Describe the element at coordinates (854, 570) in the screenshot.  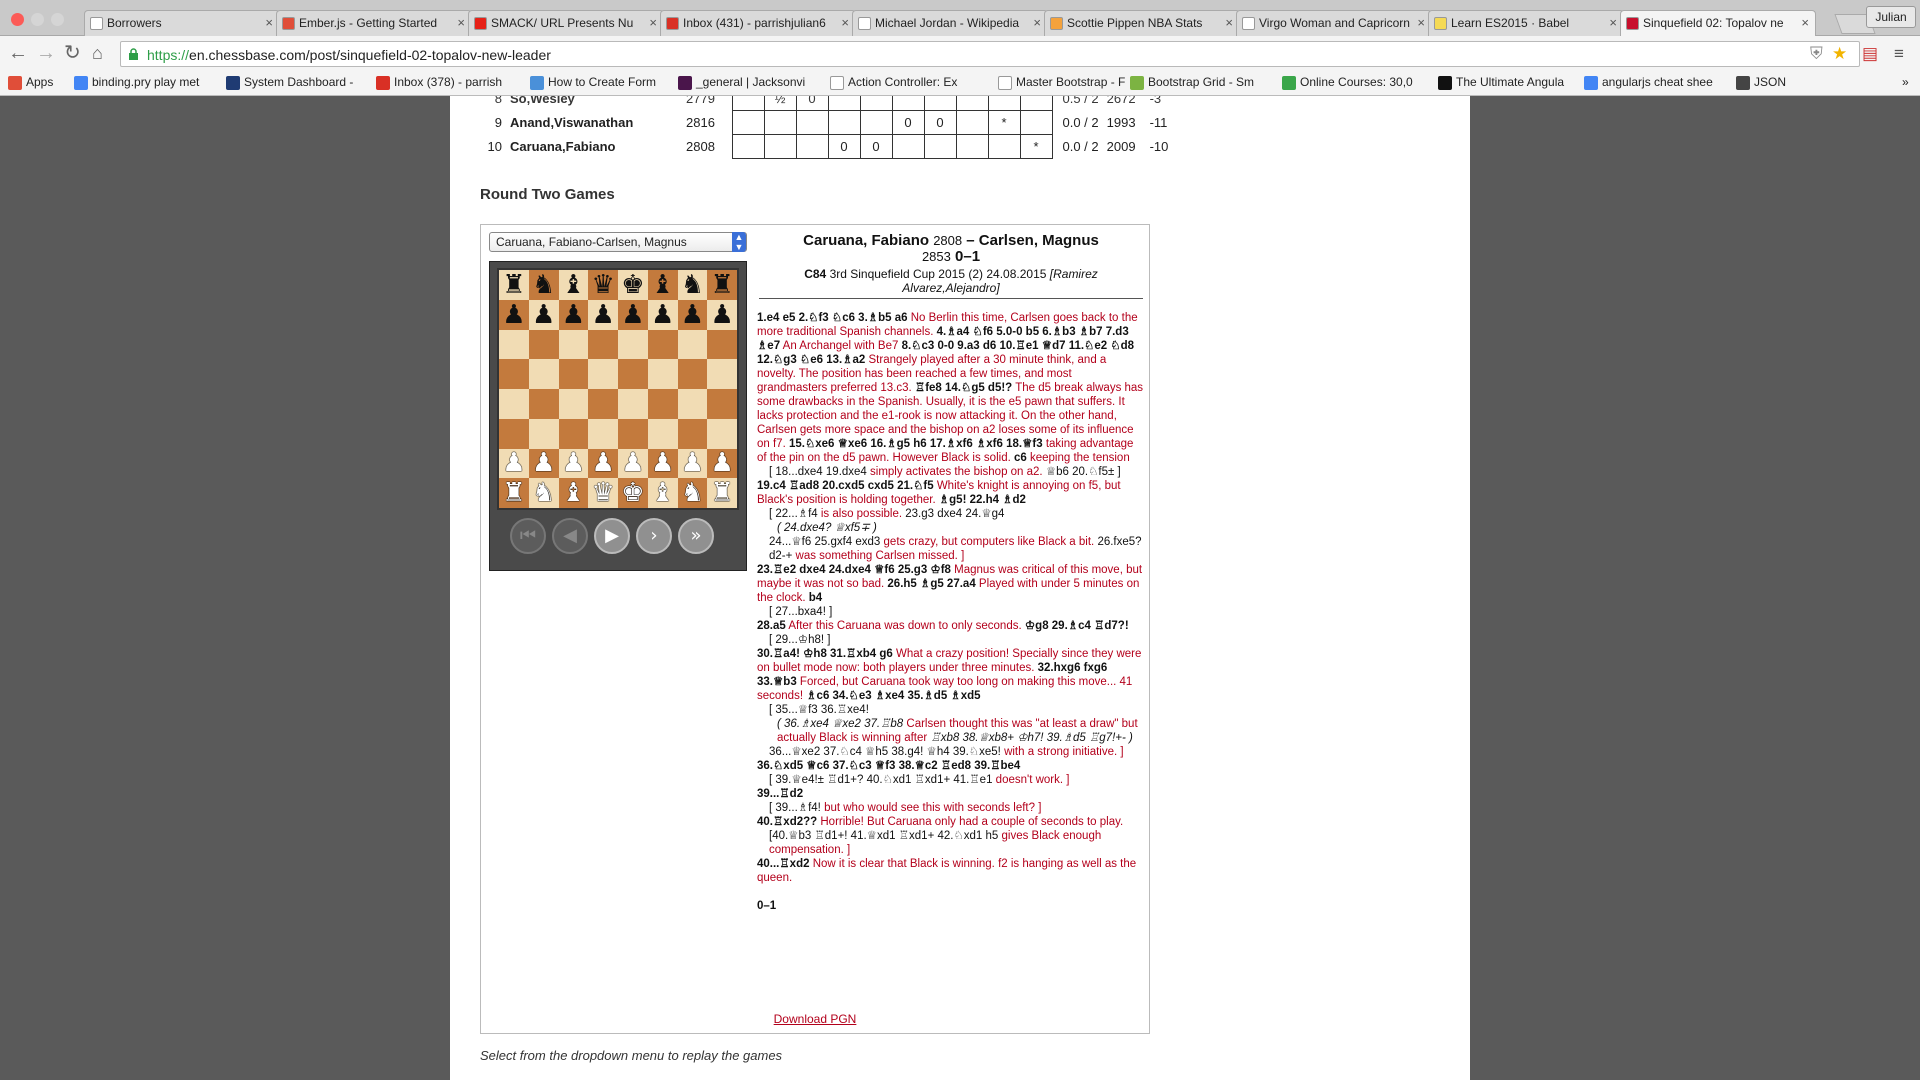
I see `move-text: 23.♖e2 dxe4 24.dxe4 ♕f6 25.g3 ♔f8` at that location.